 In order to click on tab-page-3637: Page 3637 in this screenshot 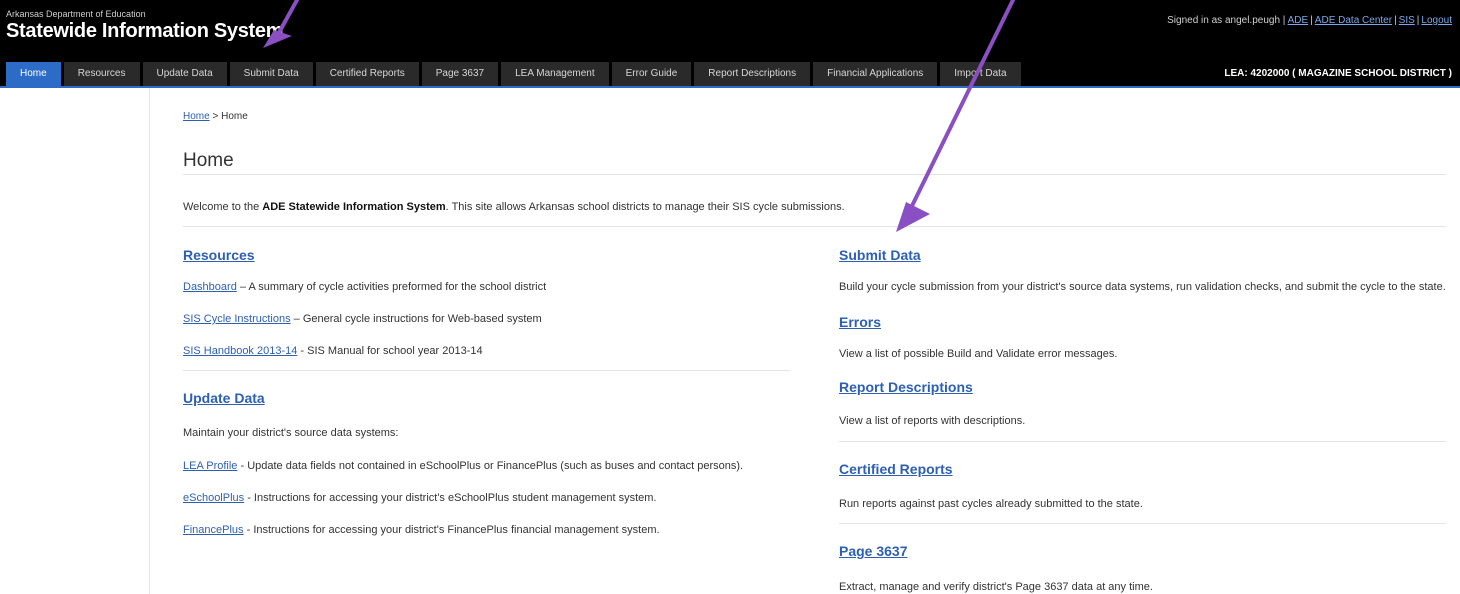, I will do `click(460, 74)`.